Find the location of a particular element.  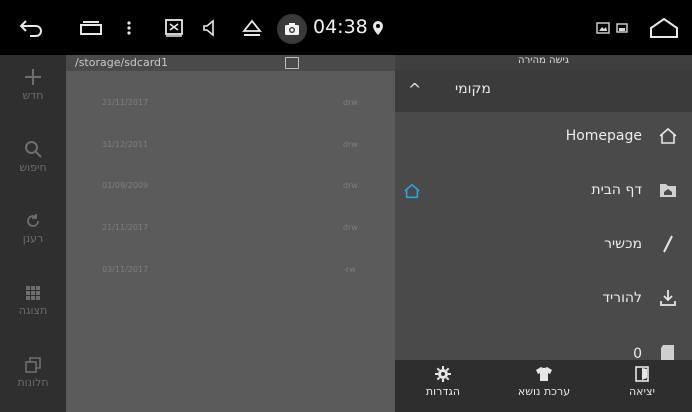

home-icon is located at coordinates (664, 27).